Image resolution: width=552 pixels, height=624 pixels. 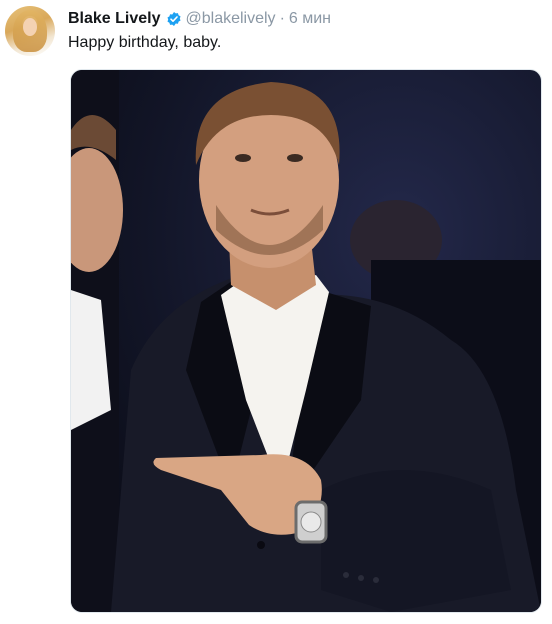 What do you see at coordinates (261, 545) in the screenshot?
I see `jacket-button` at bounding box center [261, 545].